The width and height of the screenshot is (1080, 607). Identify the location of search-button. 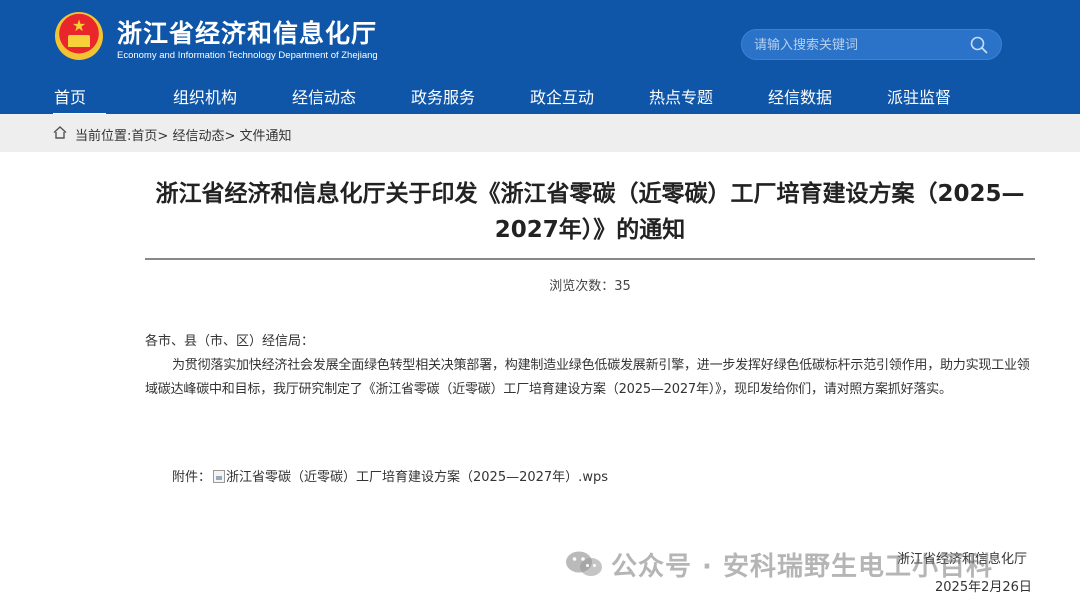
(979, 45).